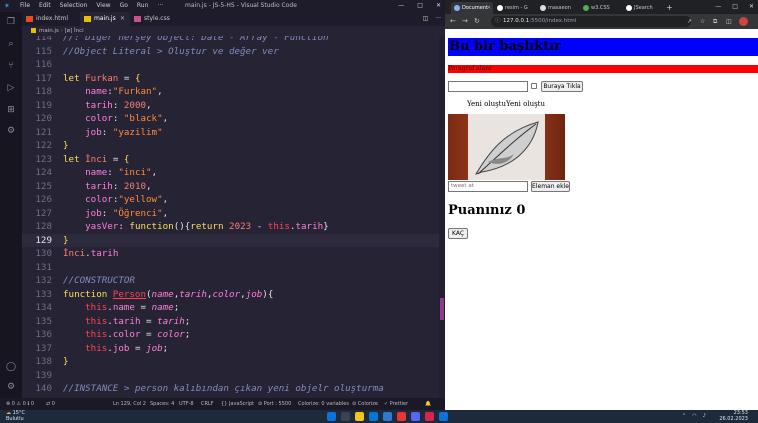  I want to click on share-icon: ↗, so click(689, 21).